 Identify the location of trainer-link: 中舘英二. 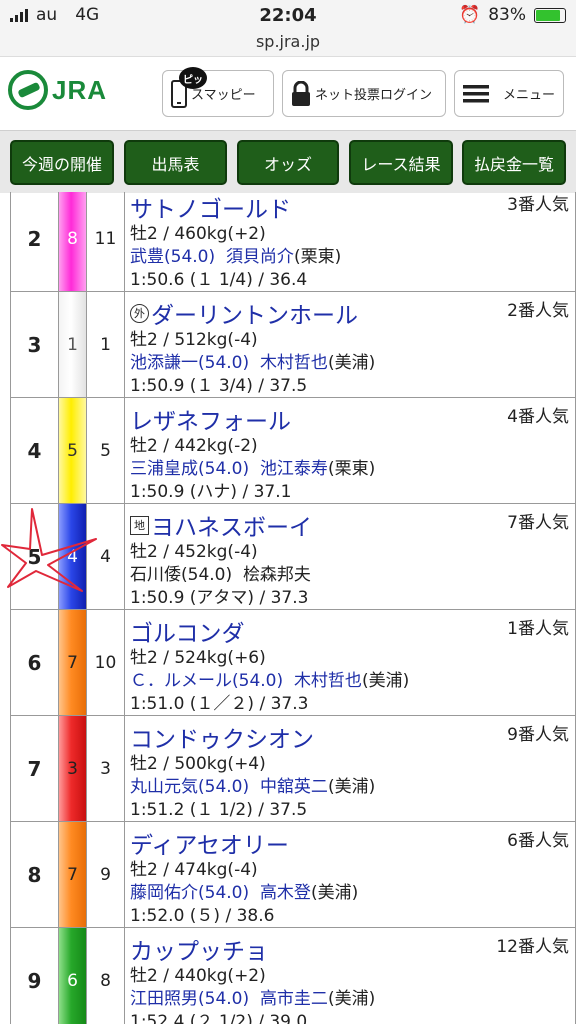
(294, 787).